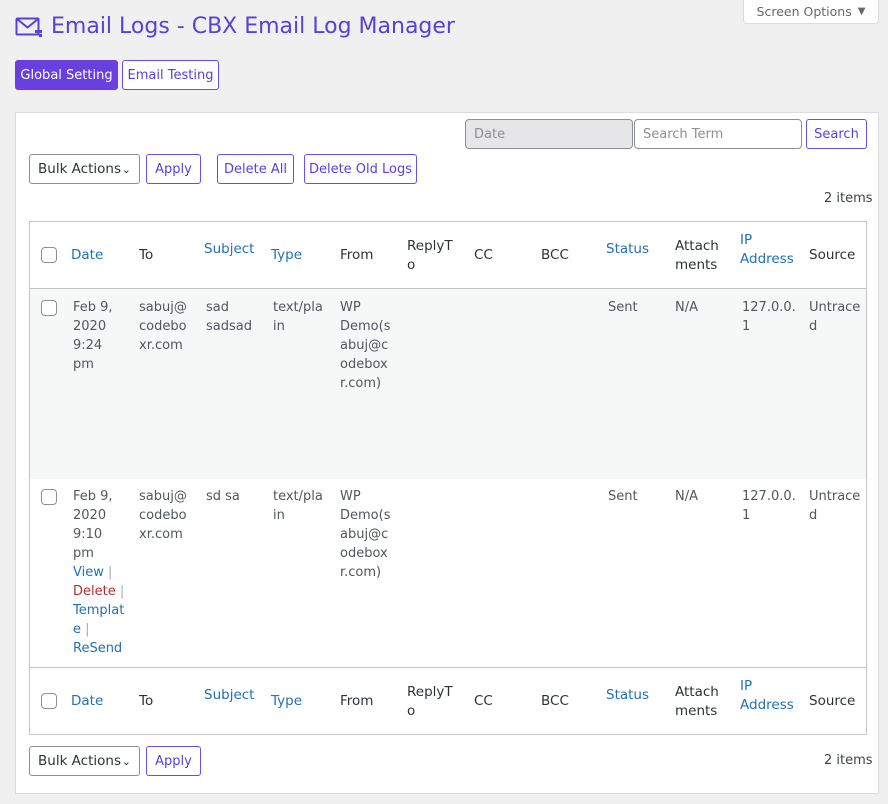 This screenshot has width=888, height=804. Describe the element at coordinates (848, 760) in the screenshot. I see `items-count-bottom: 2 items` at that location.